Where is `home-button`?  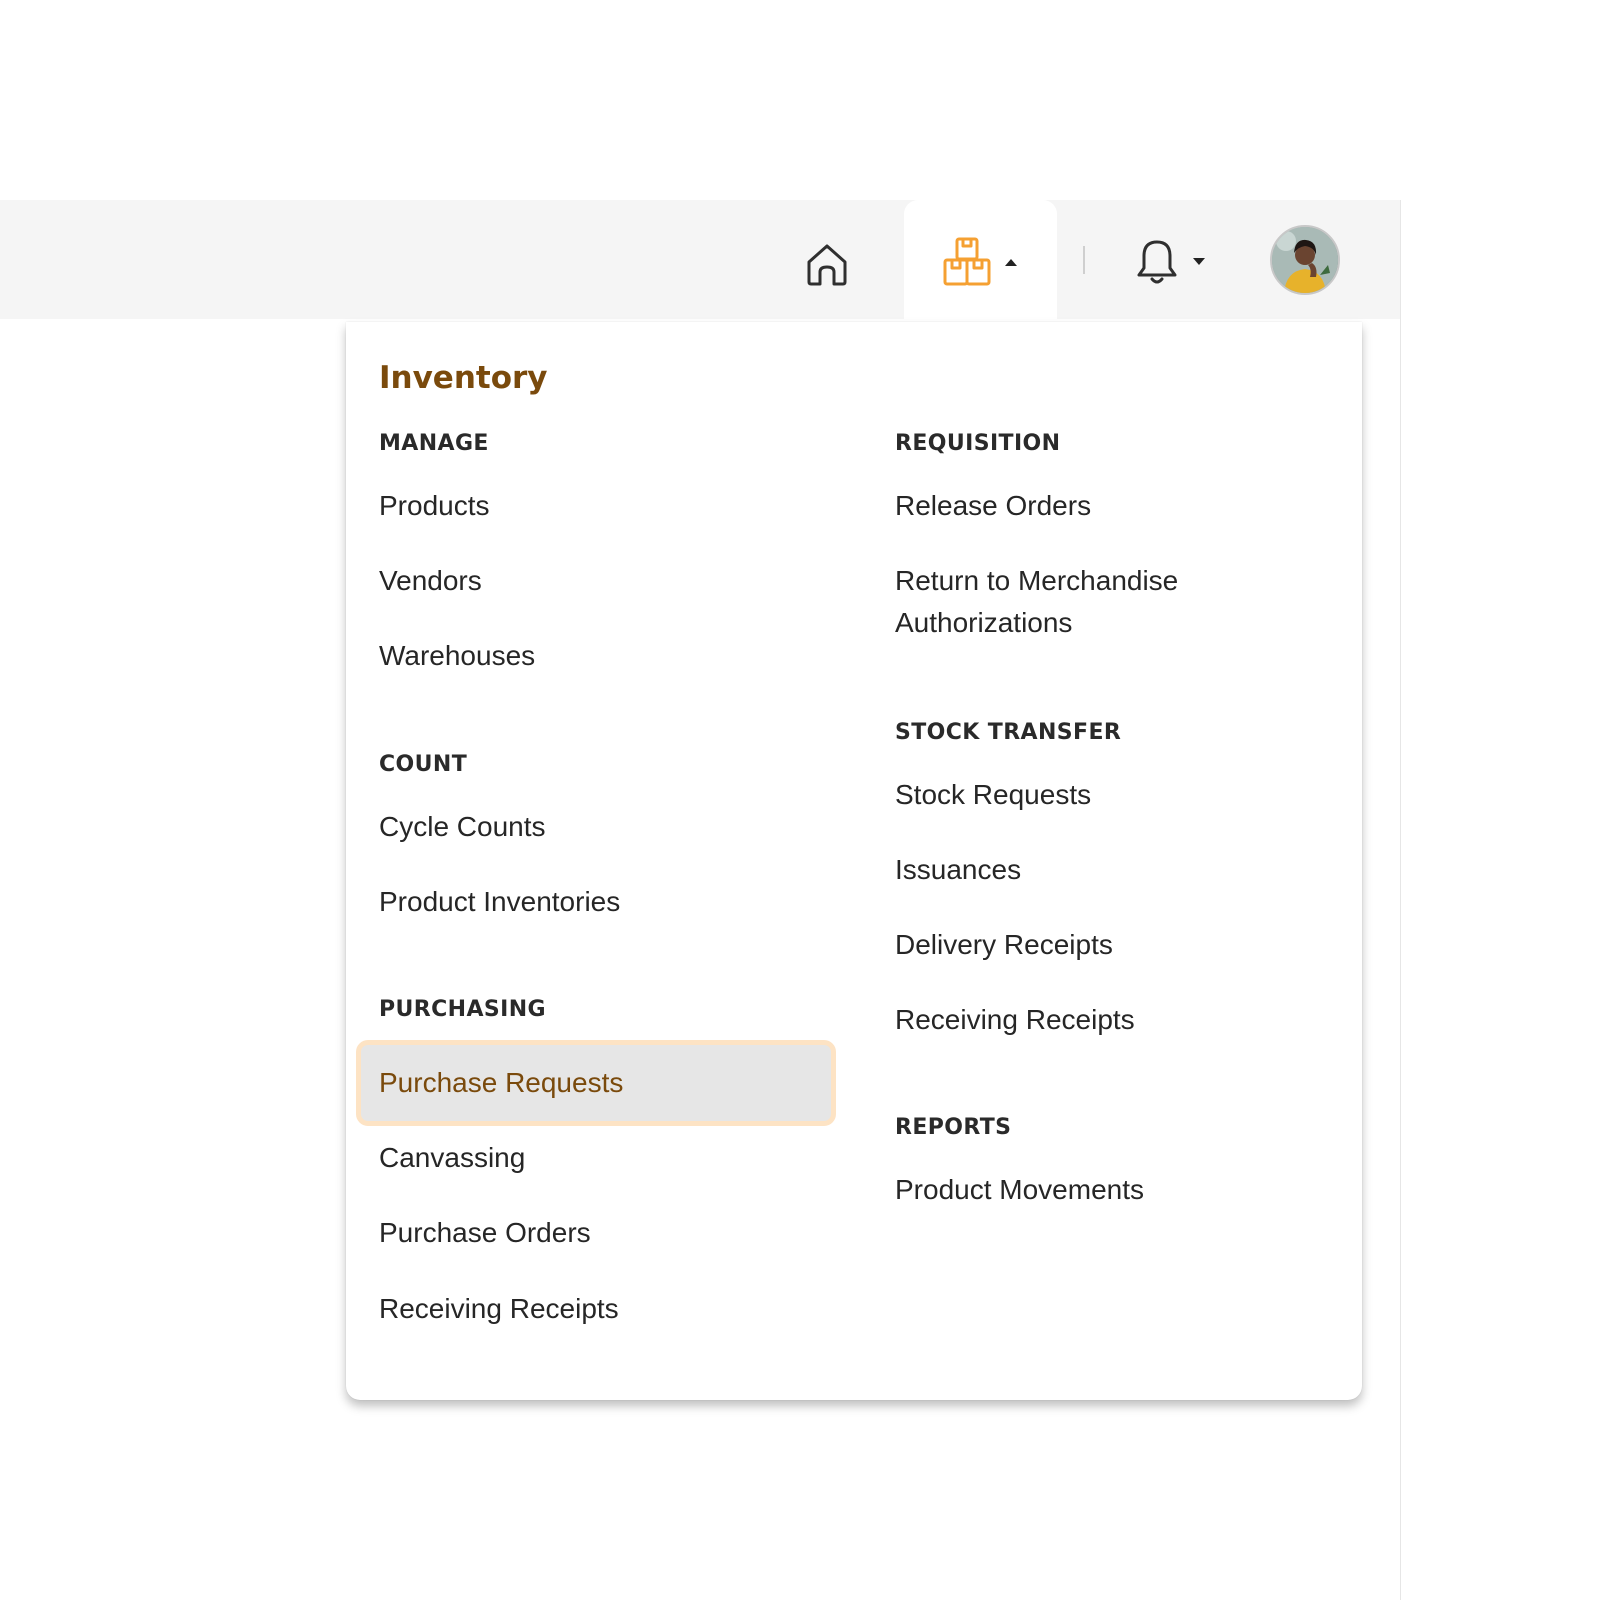 home-button is located at coordinates (827, 264).